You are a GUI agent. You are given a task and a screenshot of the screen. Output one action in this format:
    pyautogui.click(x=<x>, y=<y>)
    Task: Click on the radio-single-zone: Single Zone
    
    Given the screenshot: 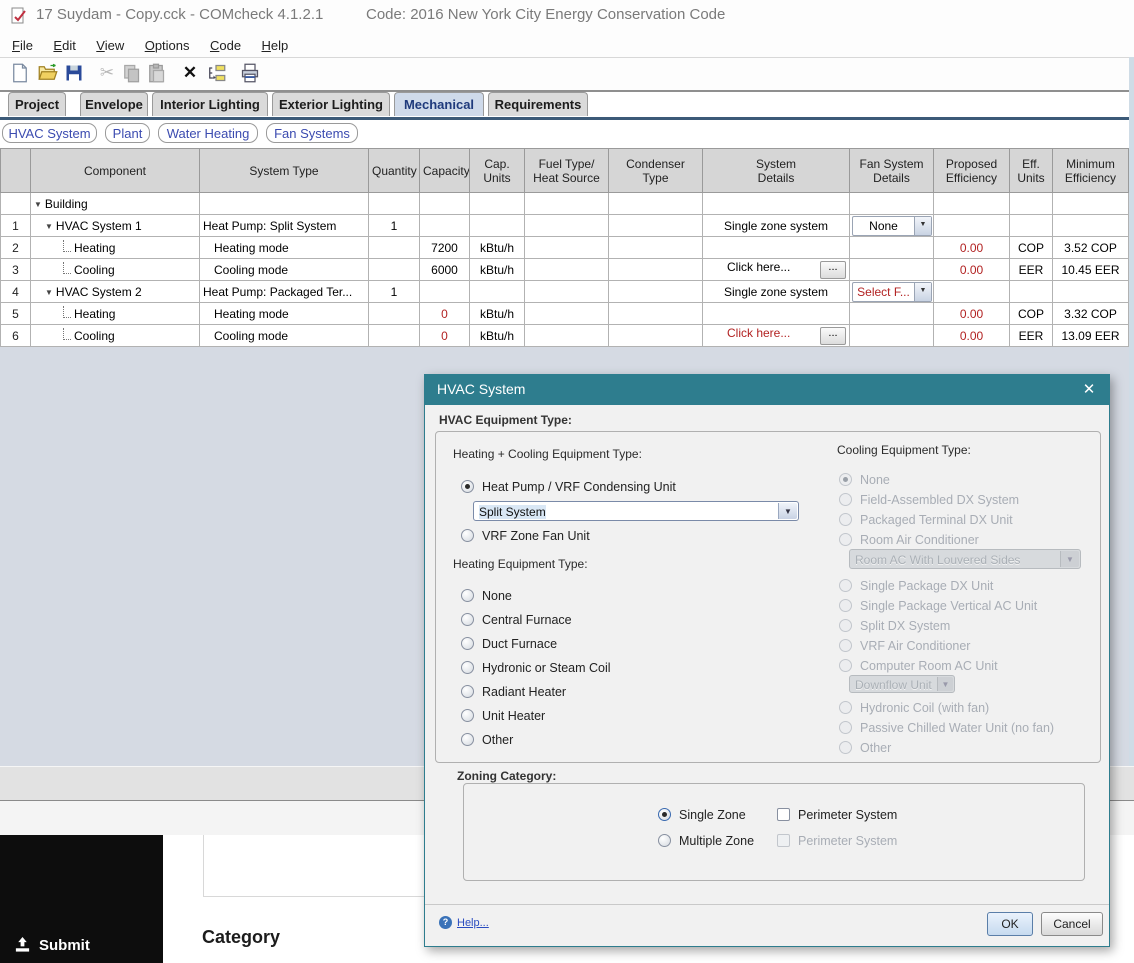 What is the action you would take?
    pyautogui.click(x=702, y=814)
    